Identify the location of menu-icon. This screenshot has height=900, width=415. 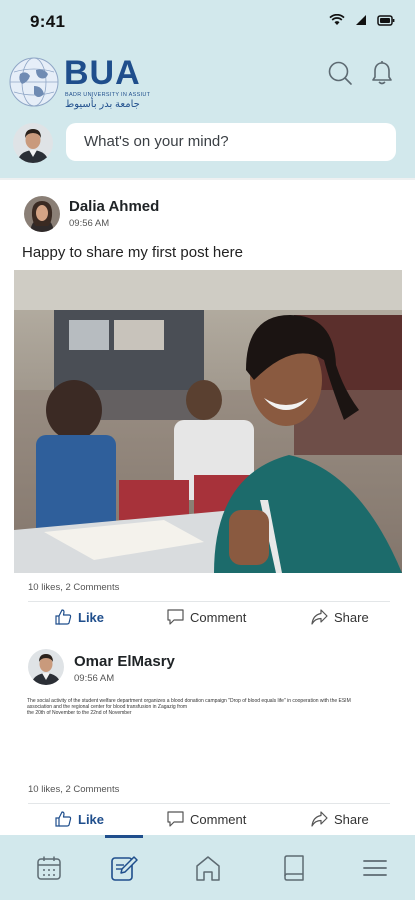
(375, 867).